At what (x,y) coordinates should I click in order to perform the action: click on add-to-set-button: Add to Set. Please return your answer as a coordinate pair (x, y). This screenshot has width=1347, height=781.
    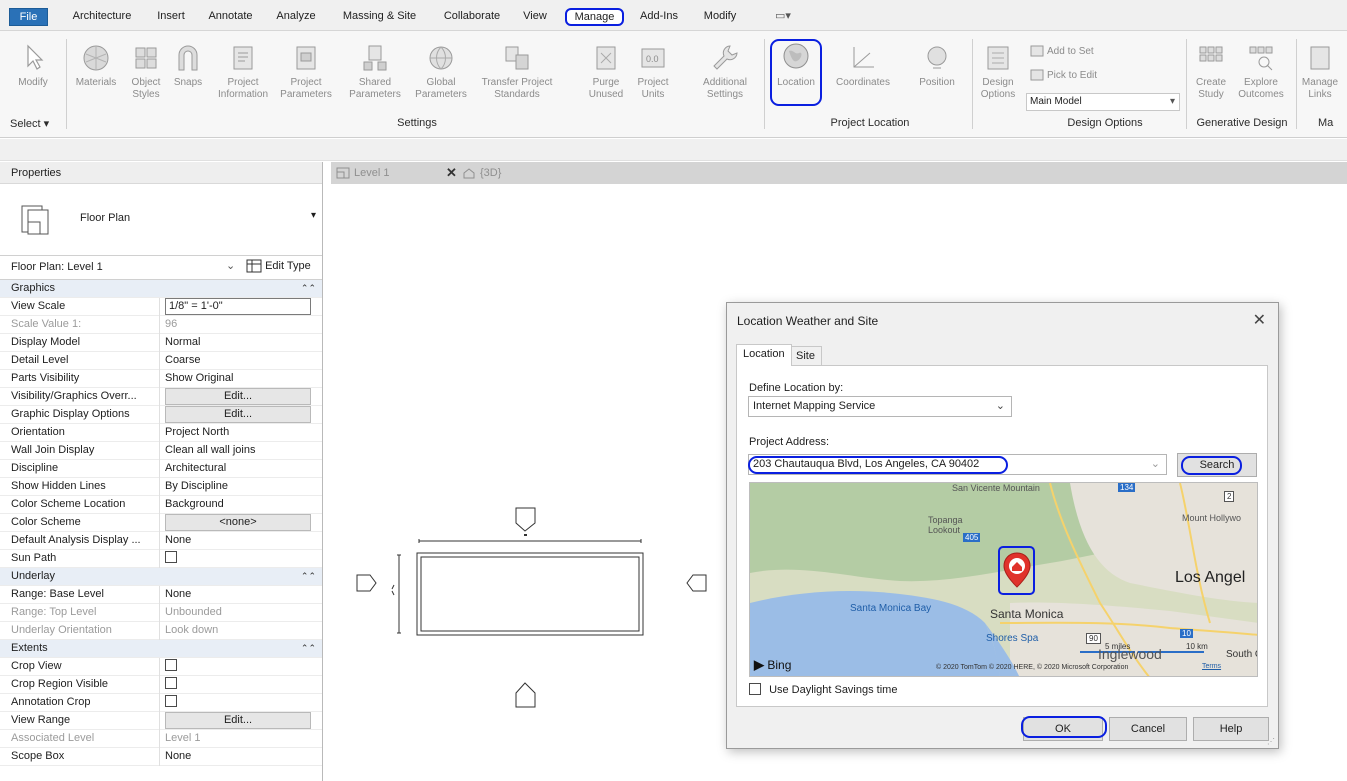
    Looking at the image, I should click on (1062, 52).